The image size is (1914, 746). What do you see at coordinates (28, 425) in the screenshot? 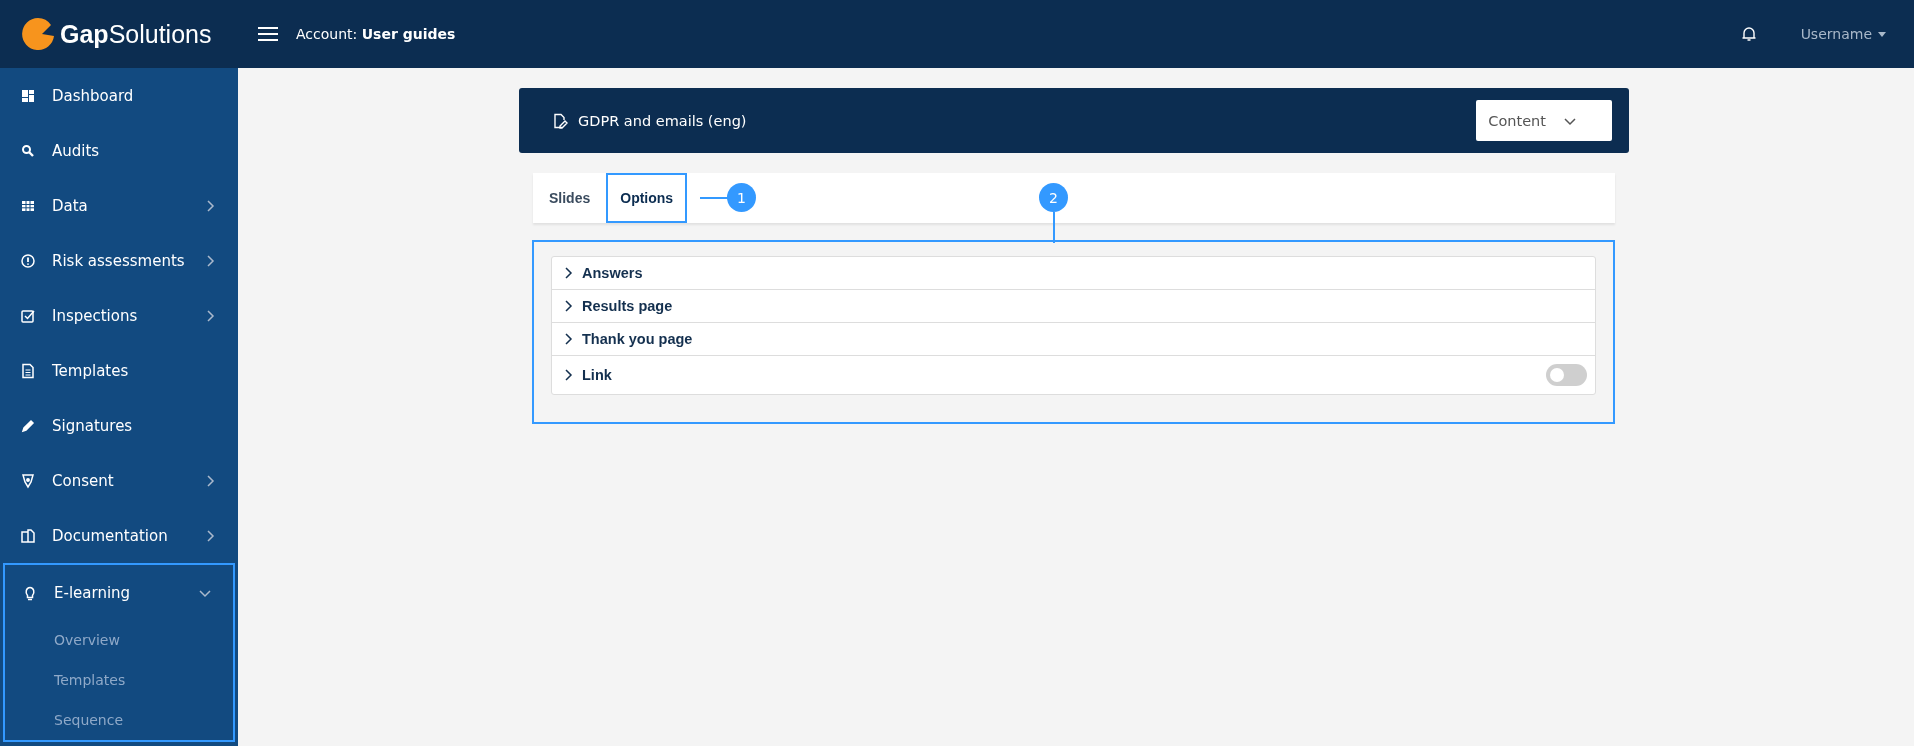
I see `pencil-icon` at bounding box center [28, 425].